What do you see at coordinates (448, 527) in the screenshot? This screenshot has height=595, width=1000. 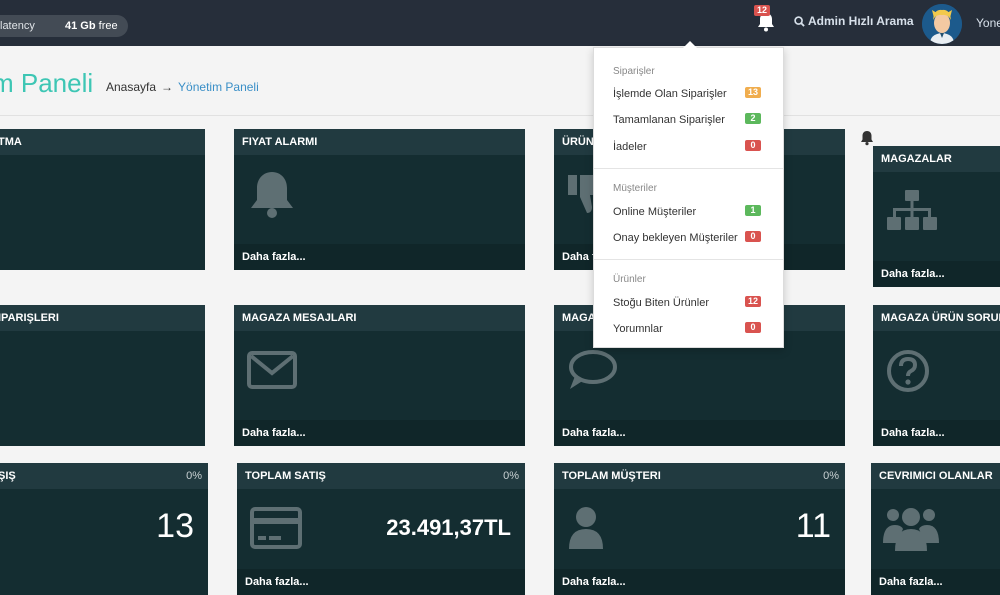 I see `card-value: 23.491,37TL` at bounding box center [448, 527].